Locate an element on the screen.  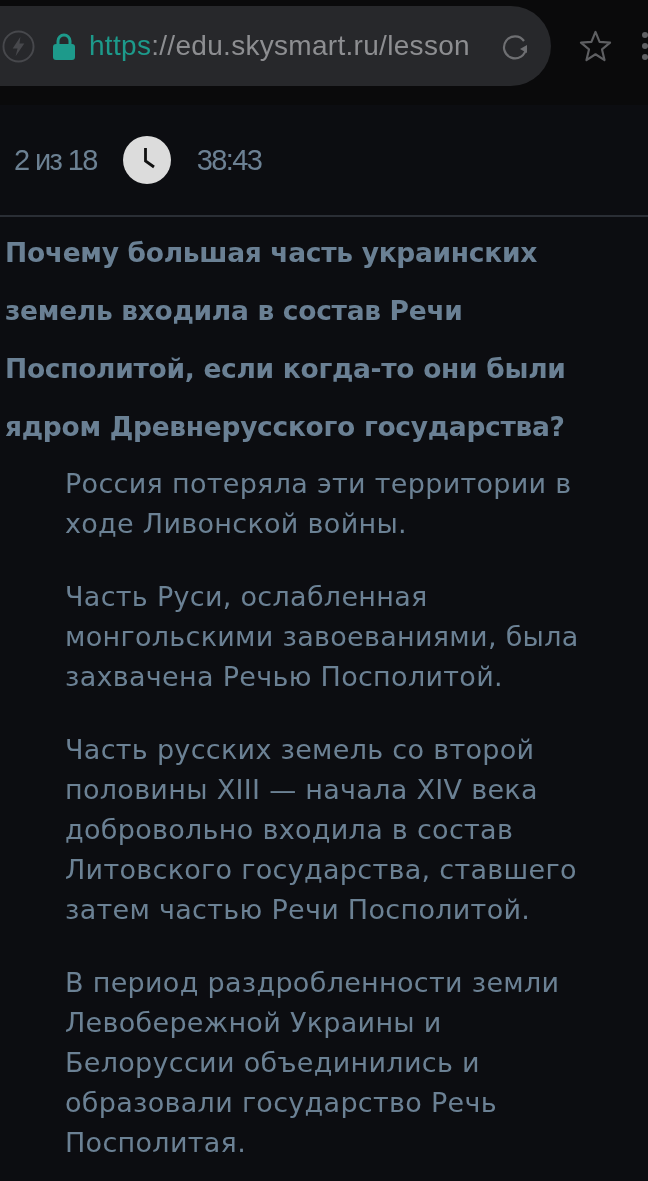
lightning-bolt-icon is located at coordinates (18, 46).